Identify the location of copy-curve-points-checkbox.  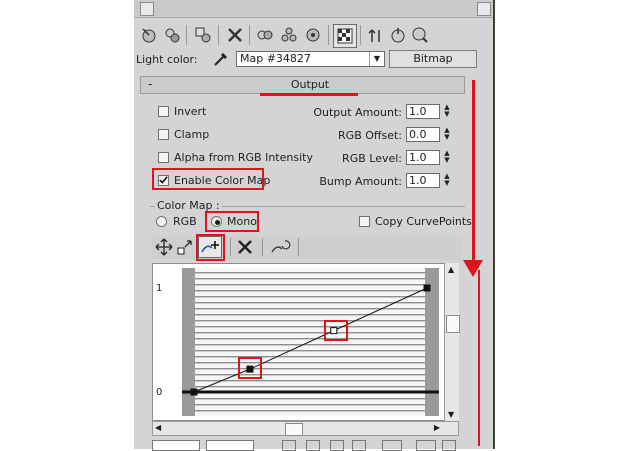
(364, 221).